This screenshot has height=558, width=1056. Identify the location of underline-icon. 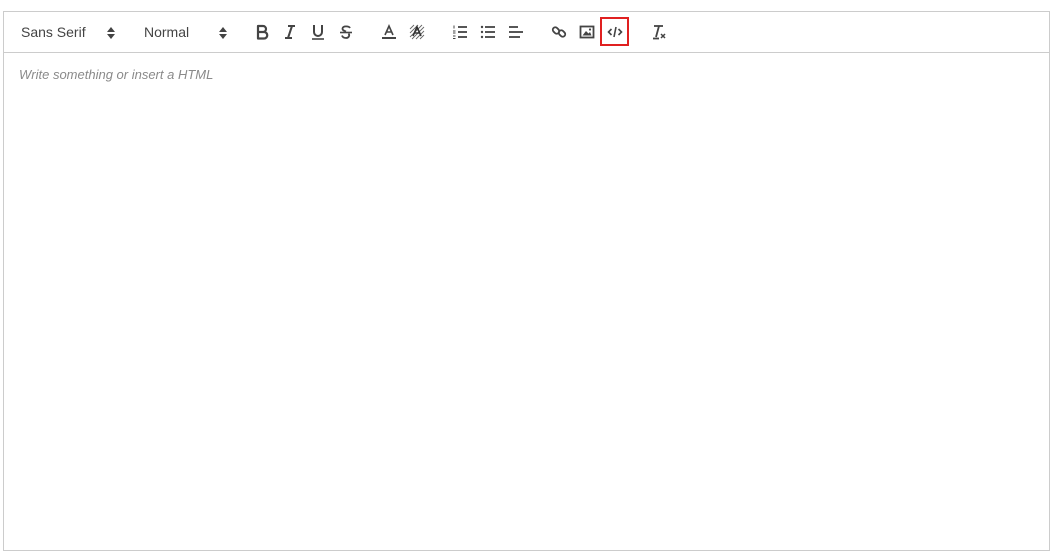
(318, 32).